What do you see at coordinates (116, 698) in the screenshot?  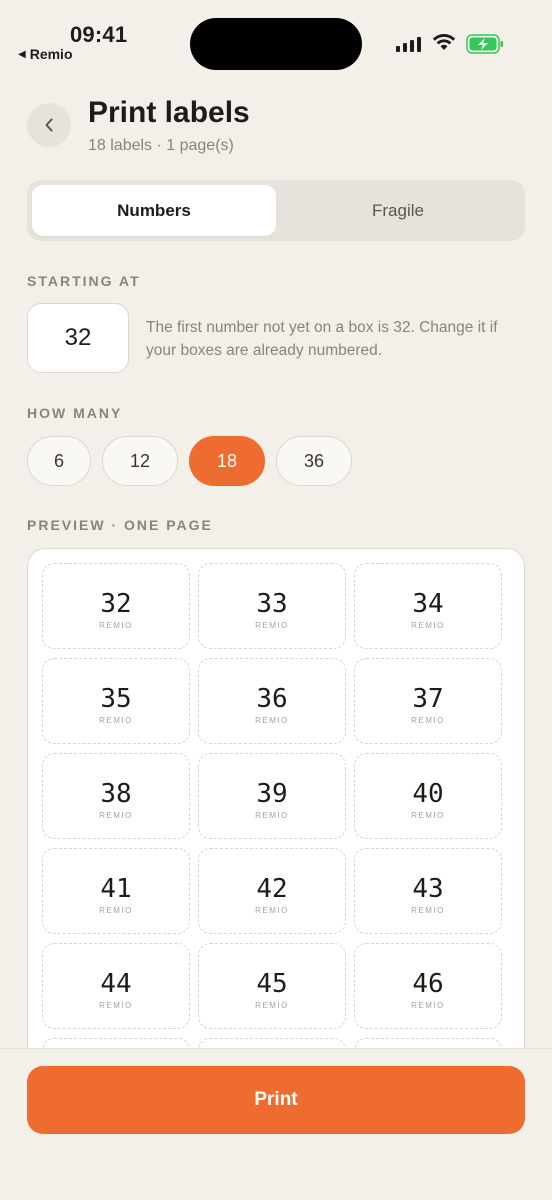 I see `label-number: 35` at bounding box center [116, 698].